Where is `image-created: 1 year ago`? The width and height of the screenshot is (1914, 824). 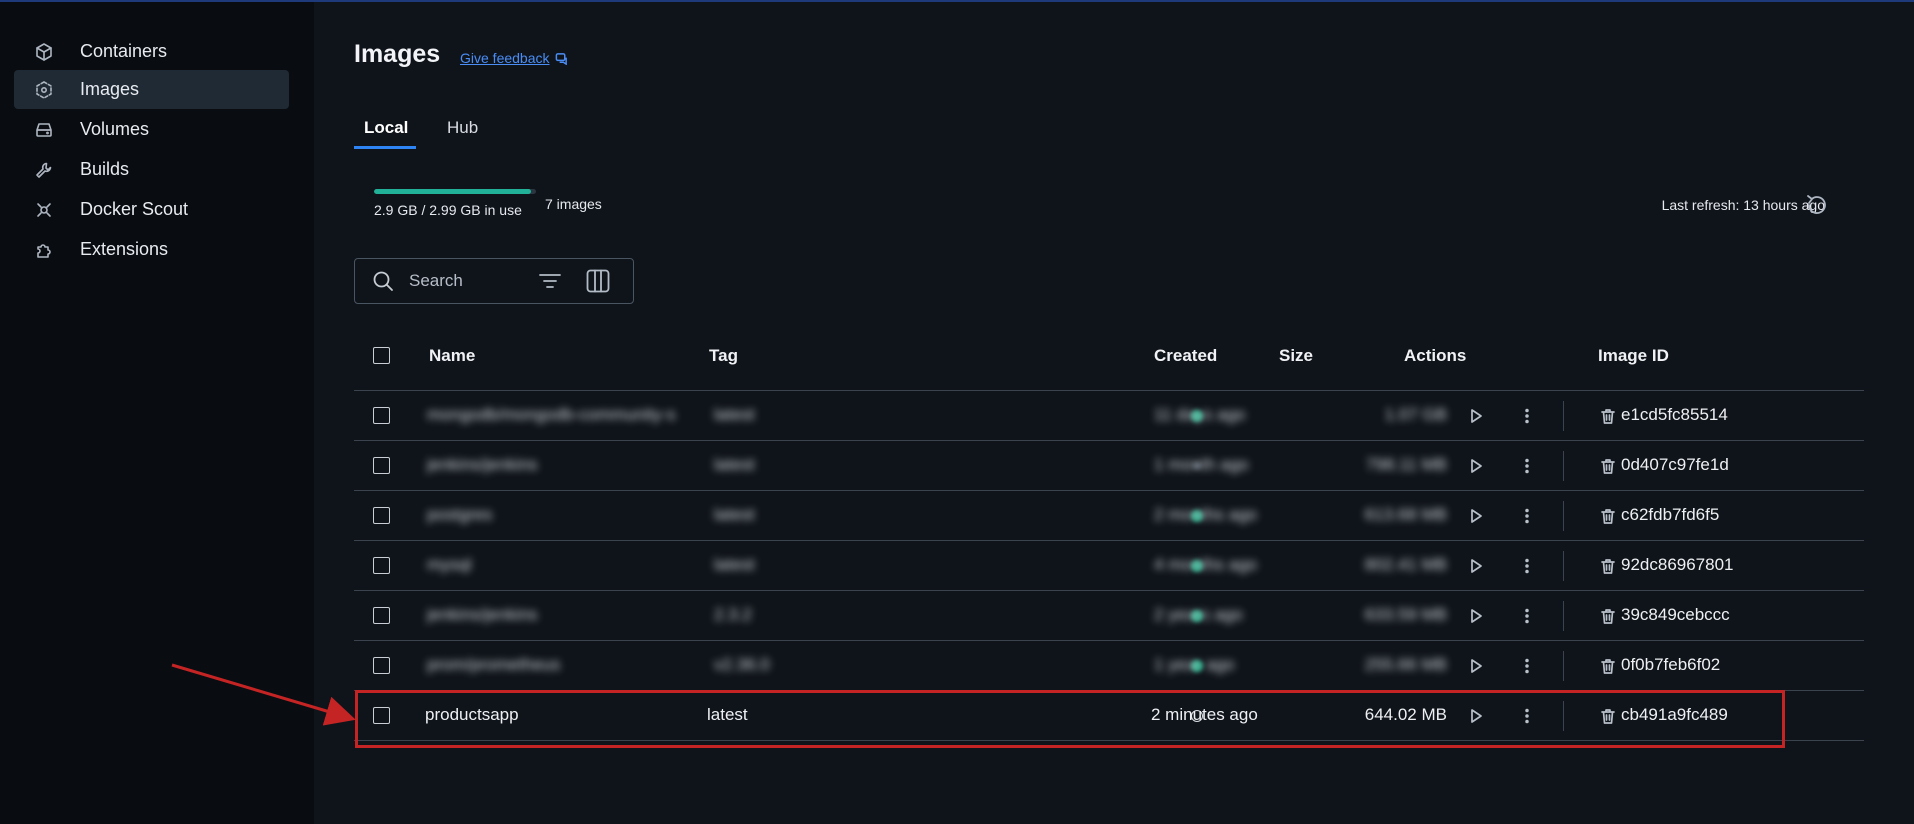 image-created: 1 year ago is located at coordinates (1194, 664).